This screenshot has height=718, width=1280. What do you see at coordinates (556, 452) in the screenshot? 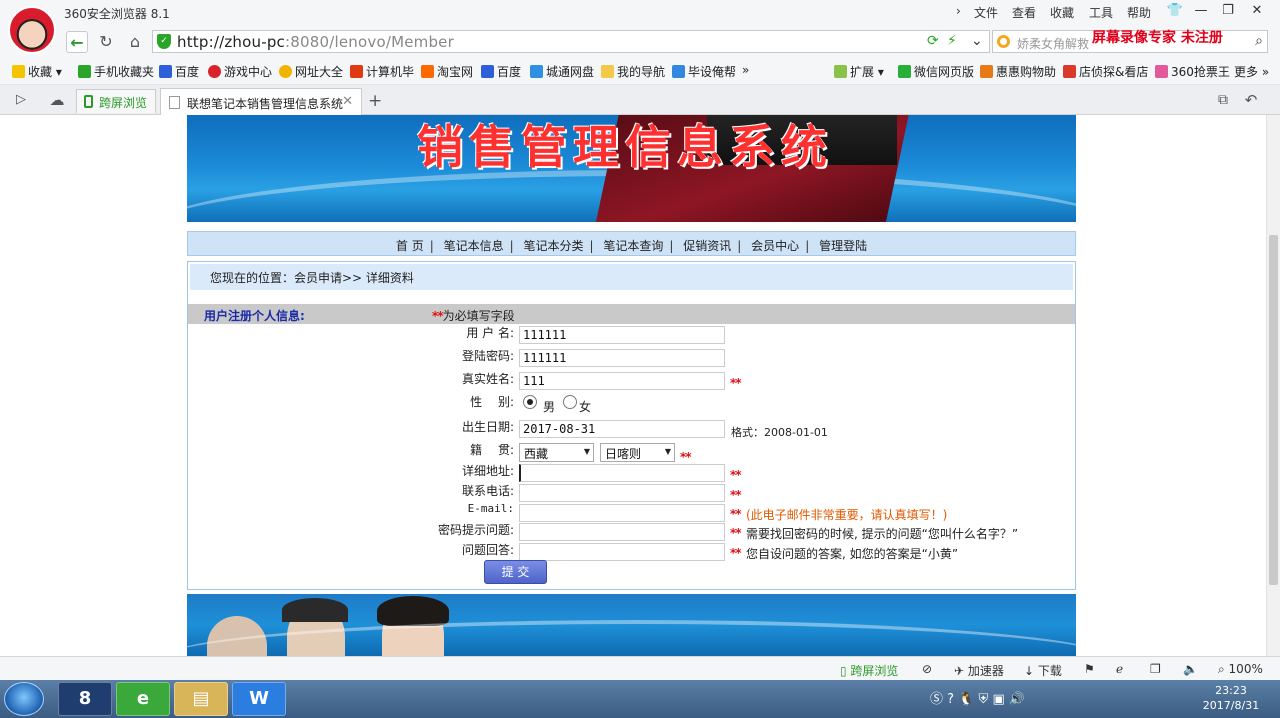
I see `province-select: 西藏` at bounding box center [556, 452].